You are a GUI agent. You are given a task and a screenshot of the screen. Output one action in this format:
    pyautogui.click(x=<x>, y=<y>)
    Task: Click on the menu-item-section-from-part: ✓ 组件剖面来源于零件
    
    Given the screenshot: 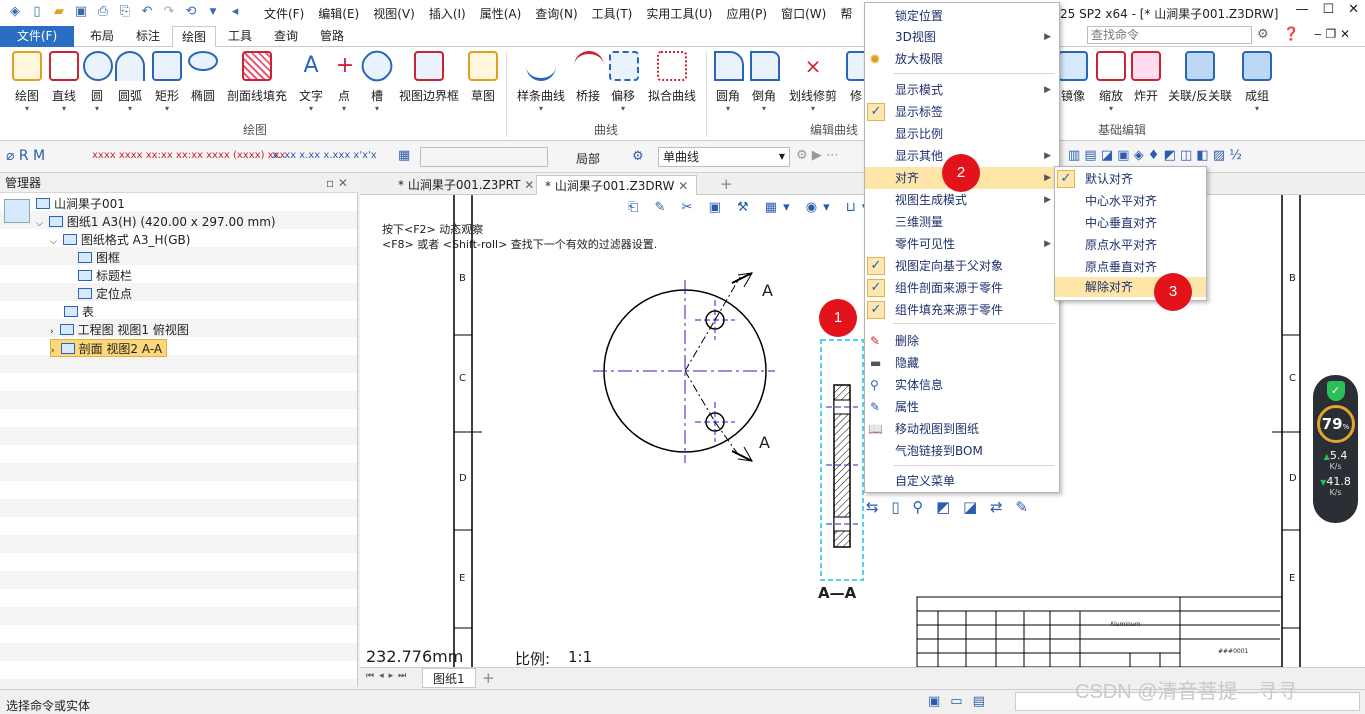 What is the action you would take?
    pyautogui.click(x=962, y=288)
    